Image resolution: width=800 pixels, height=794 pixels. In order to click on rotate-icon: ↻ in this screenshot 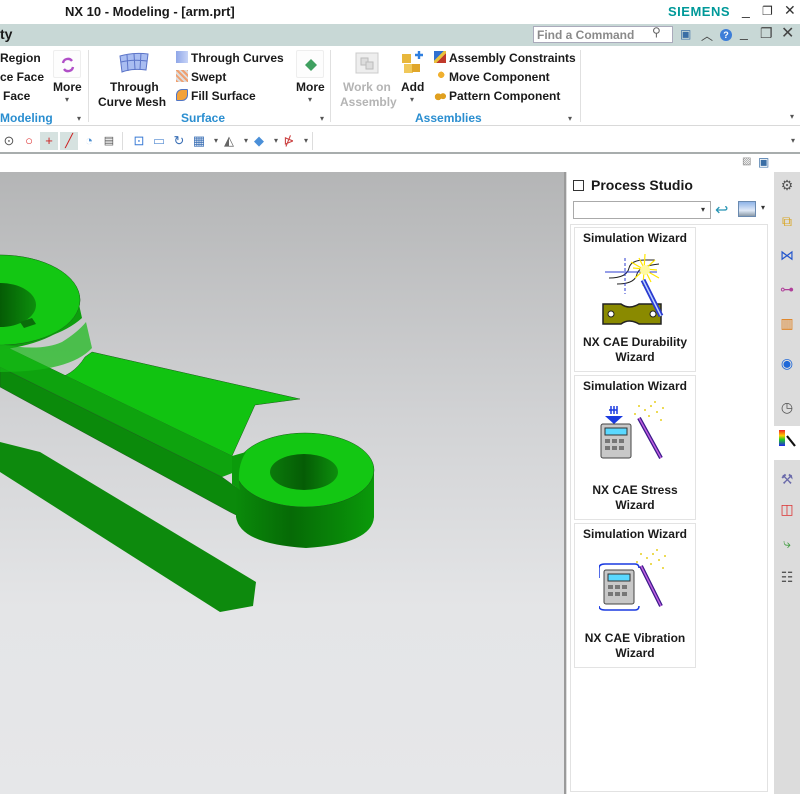, I will do `click(179, 141)`.